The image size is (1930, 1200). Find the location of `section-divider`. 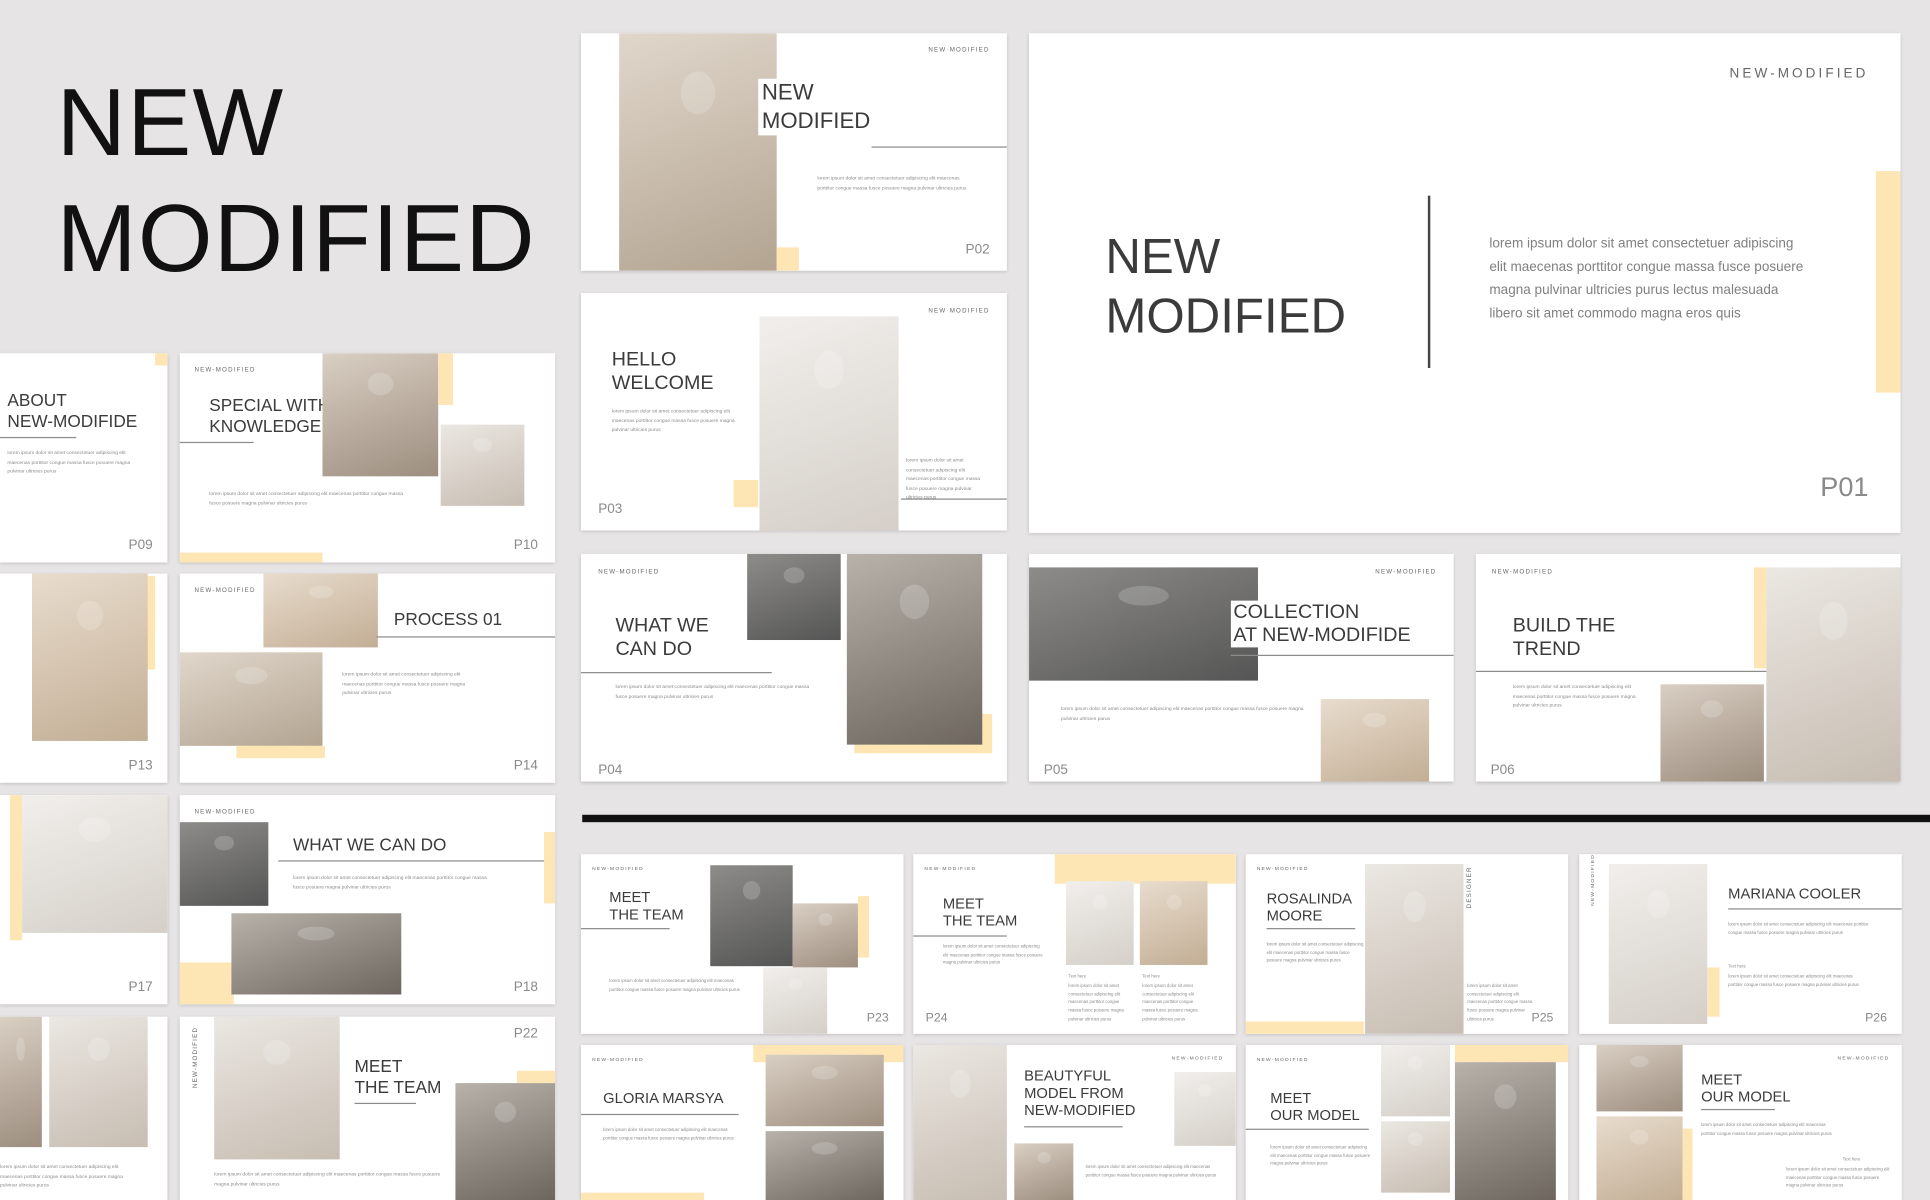

section-divider is located at coordinates (1256, 818).